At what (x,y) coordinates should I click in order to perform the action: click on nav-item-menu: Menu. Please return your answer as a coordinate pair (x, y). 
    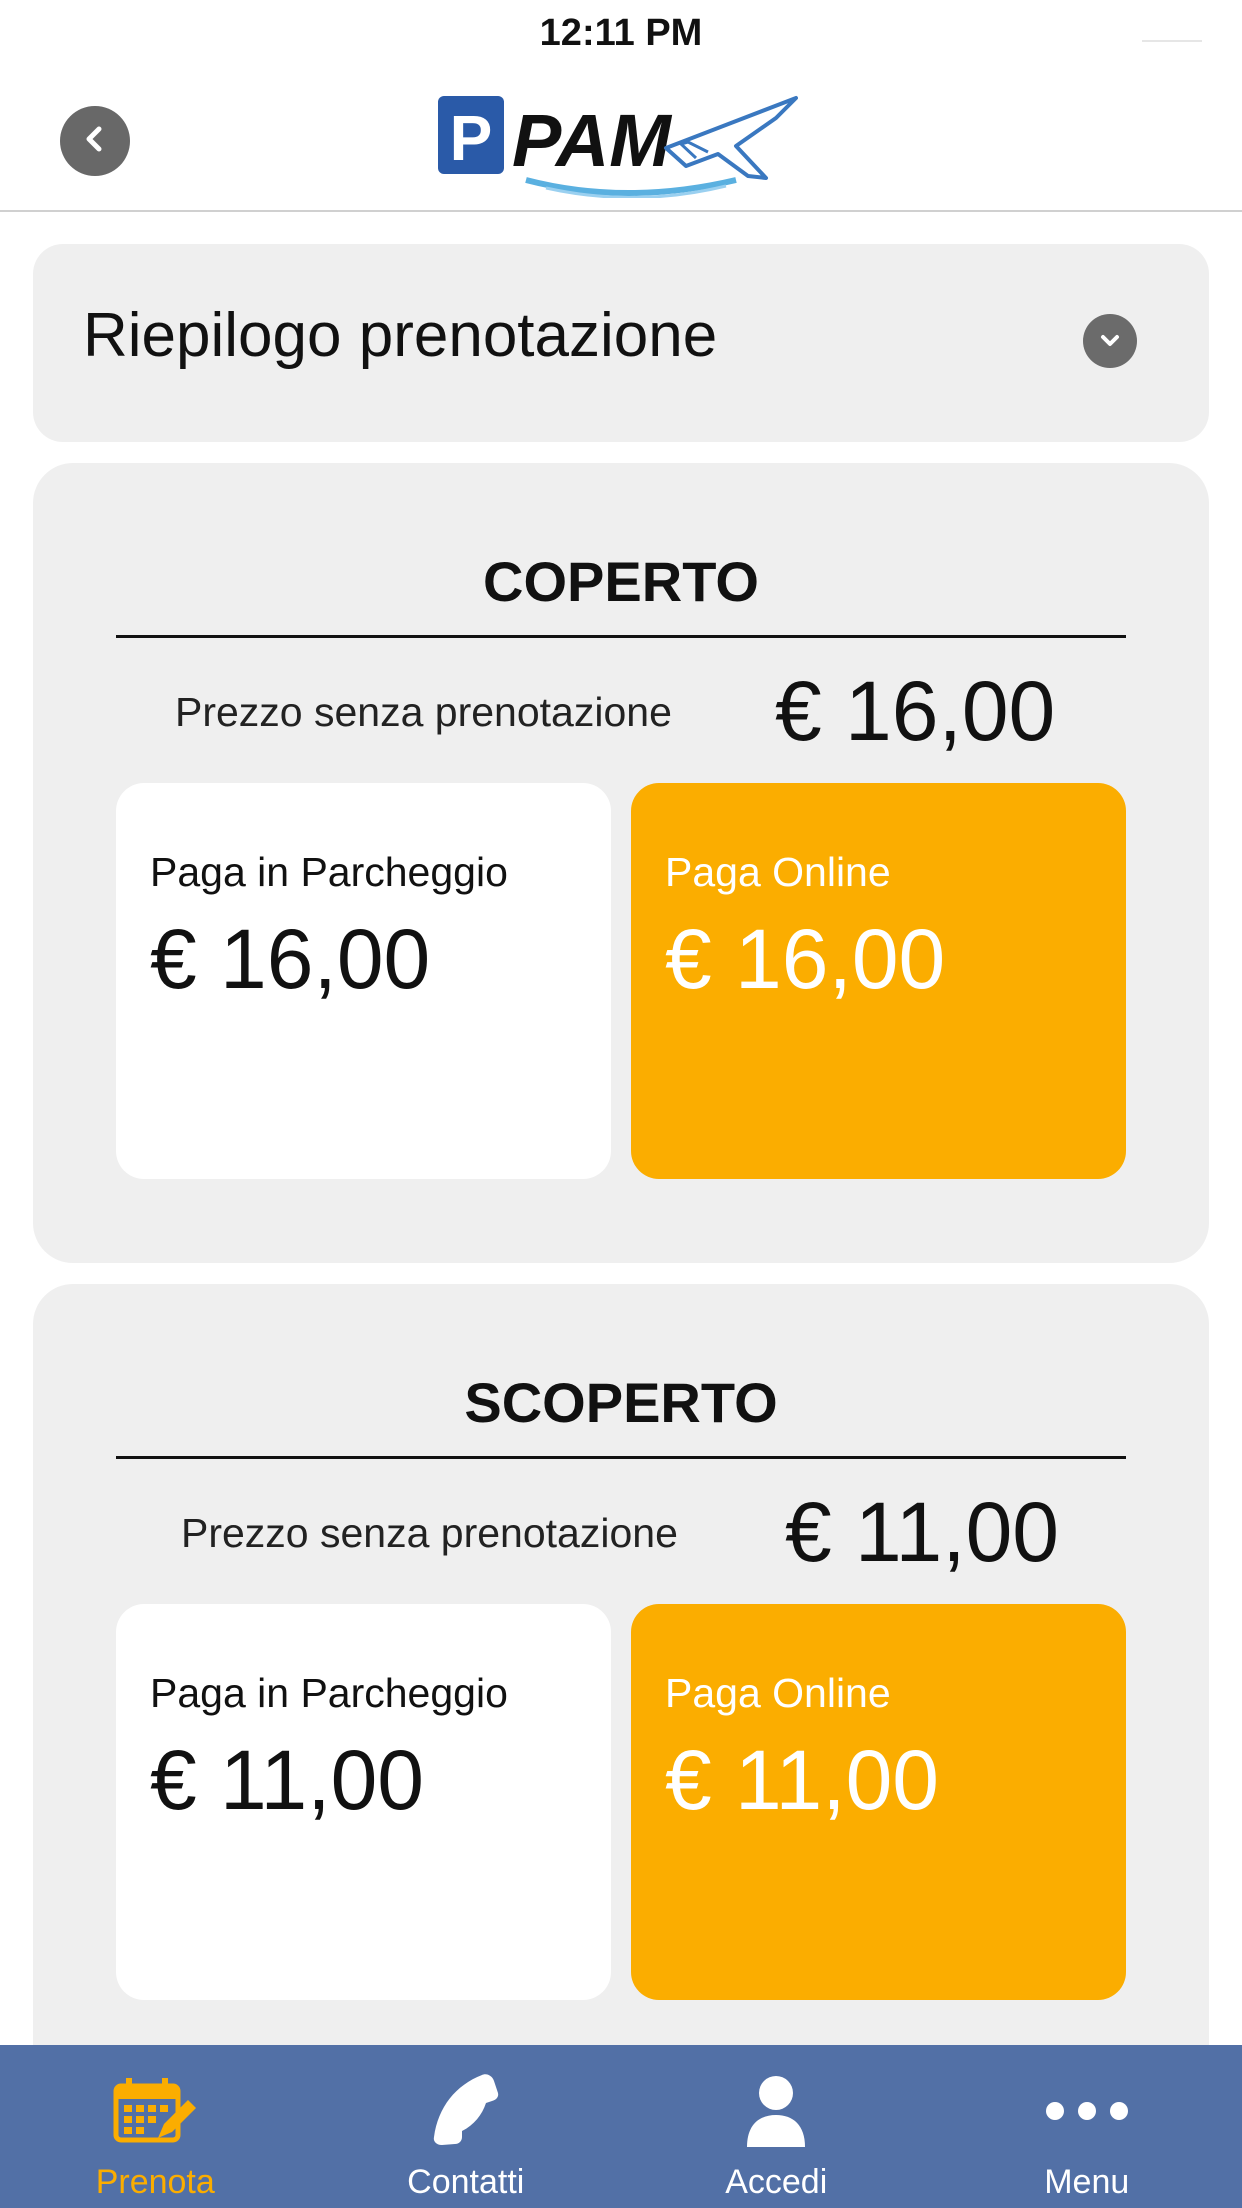
    Looking at the image, I should click on (1087, 2126).